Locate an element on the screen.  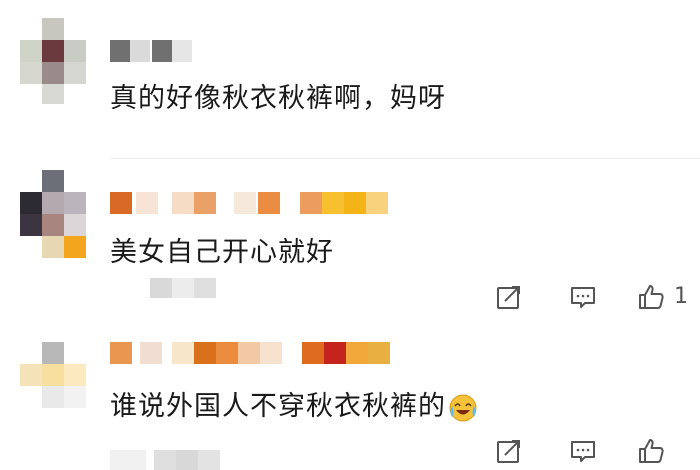
comment-text-content: 谁说外国人不穿秋衣秋裤的 is located at coordinates (278, 406).